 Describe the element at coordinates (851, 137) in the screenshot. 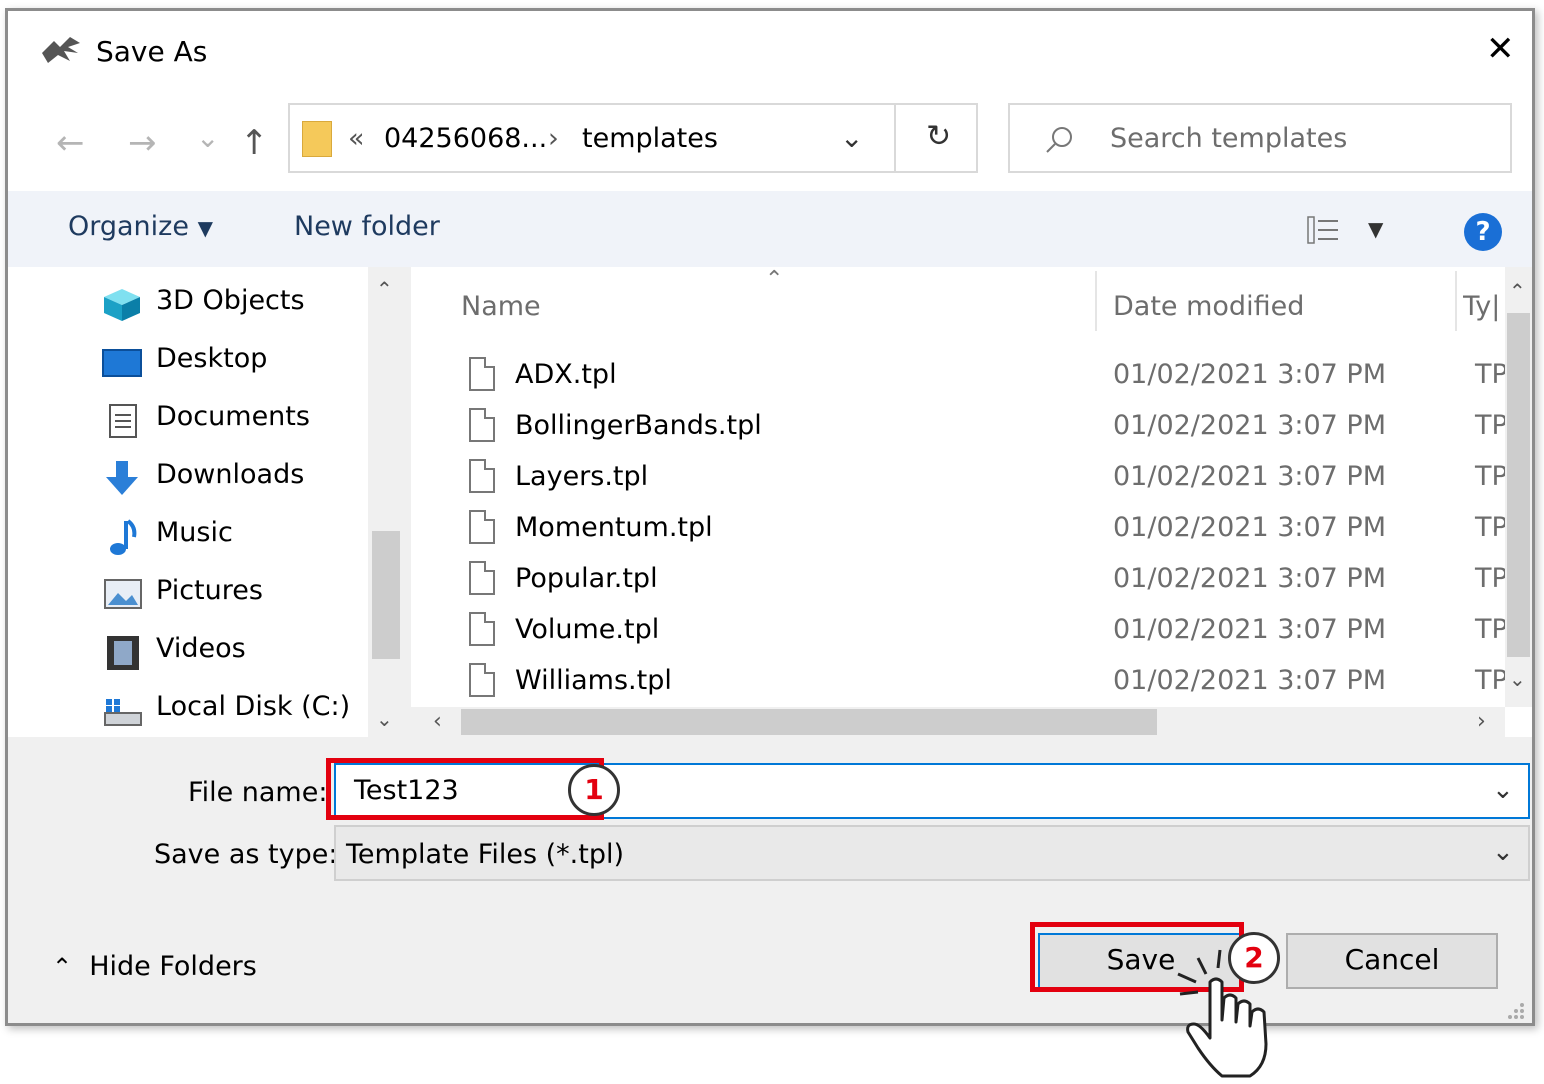

I see `address-dropdown-button: ⌄` at that location.